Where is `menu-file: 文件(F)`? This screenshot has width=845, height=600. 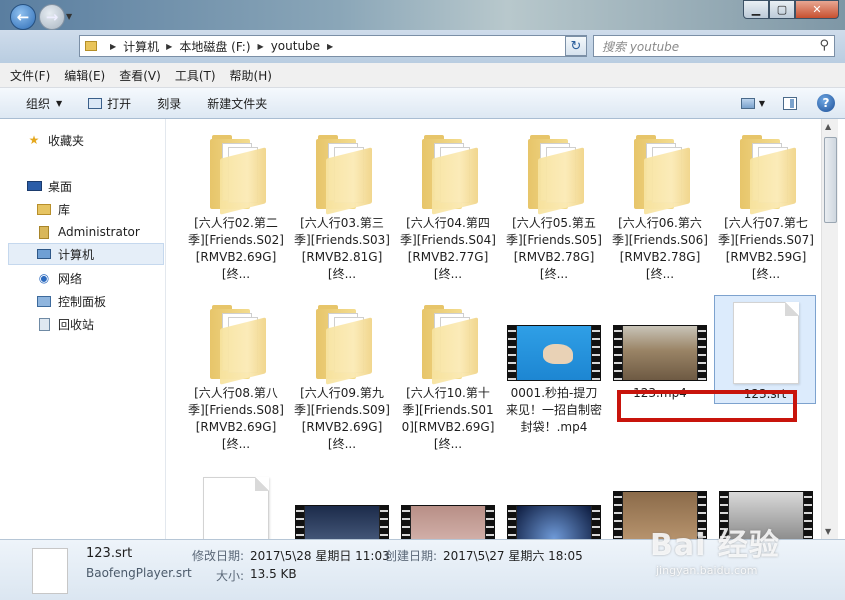
menu-file: 文件(F) is located at coordinates (30, 75).